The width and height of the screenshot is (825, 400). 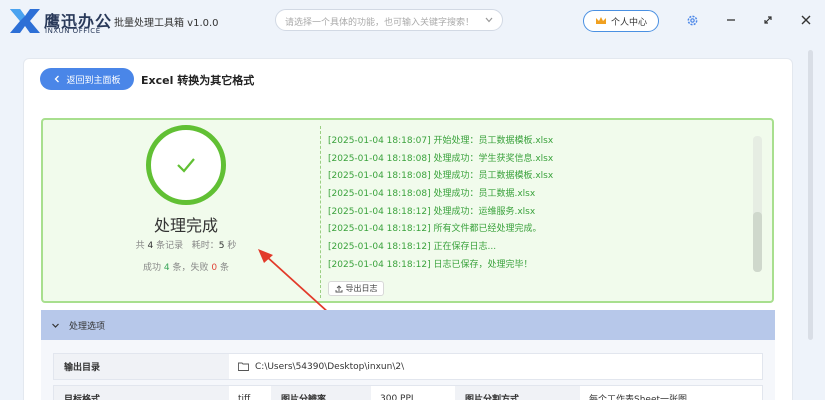 What do you see at coordinates (672, 393) in the screenshot?
I see `split-mode-value: 每个工作表Sheet一张图` at bounding box center [672, 393].